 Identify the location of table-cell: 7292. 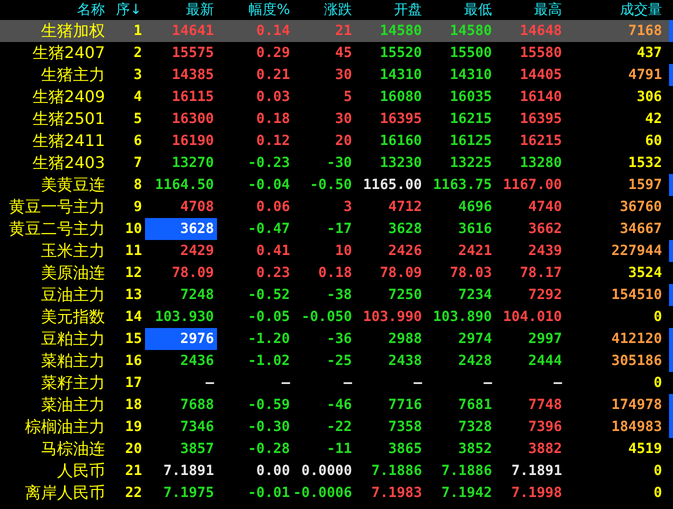
(545, 295).